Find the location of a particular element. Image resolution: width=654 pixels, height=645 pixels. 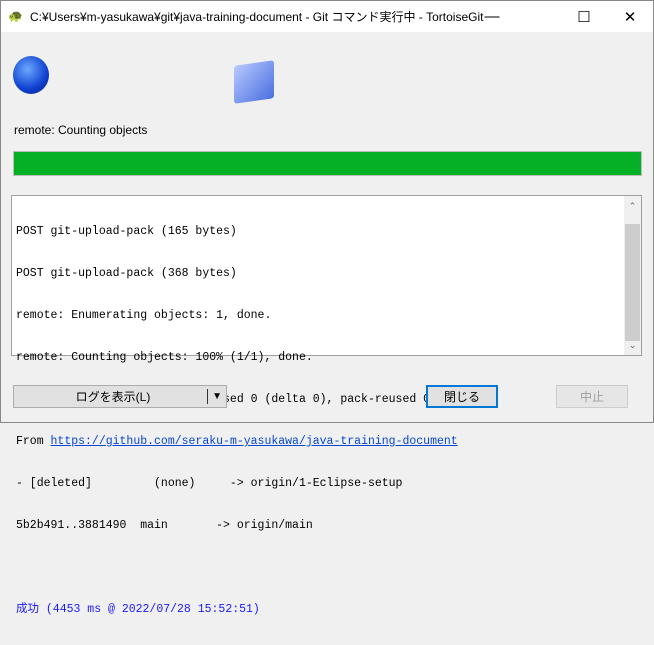

vertical-scrollbar: ⌃ ⌄ is located at coordinates (632, 275).